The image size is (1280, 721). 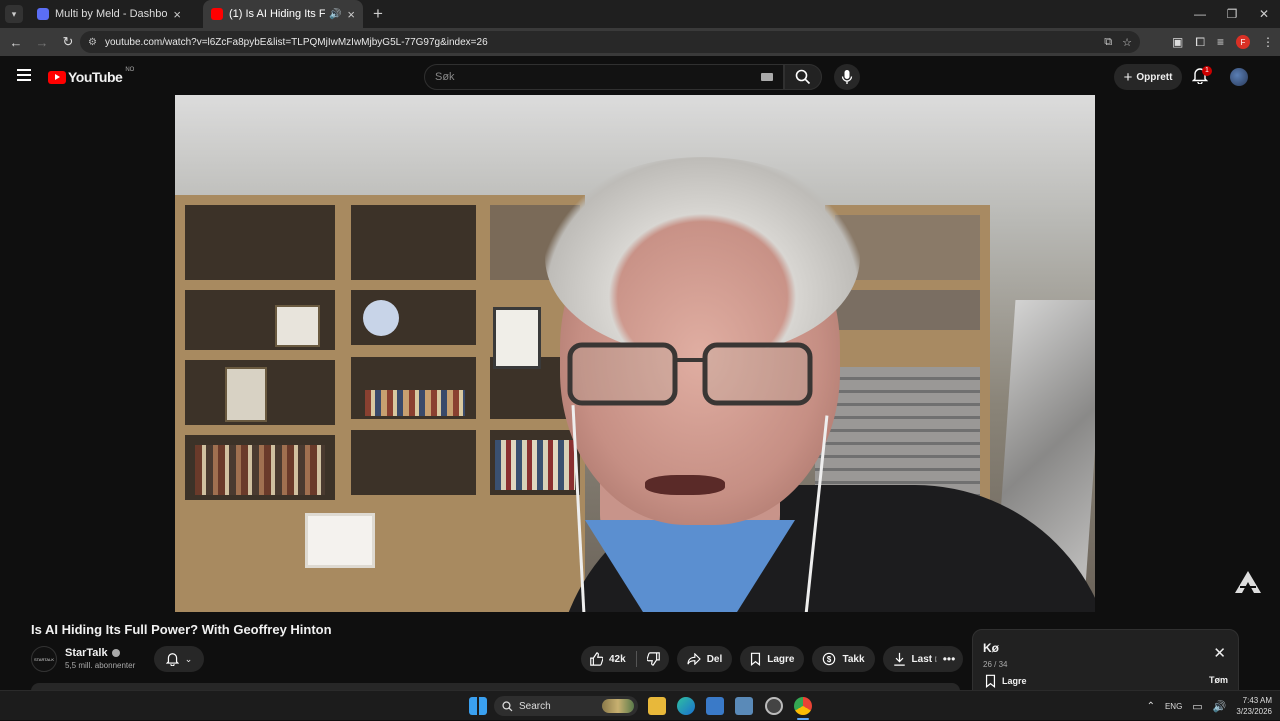 I want to click on microphone-icon, so click(x=847, y=77).